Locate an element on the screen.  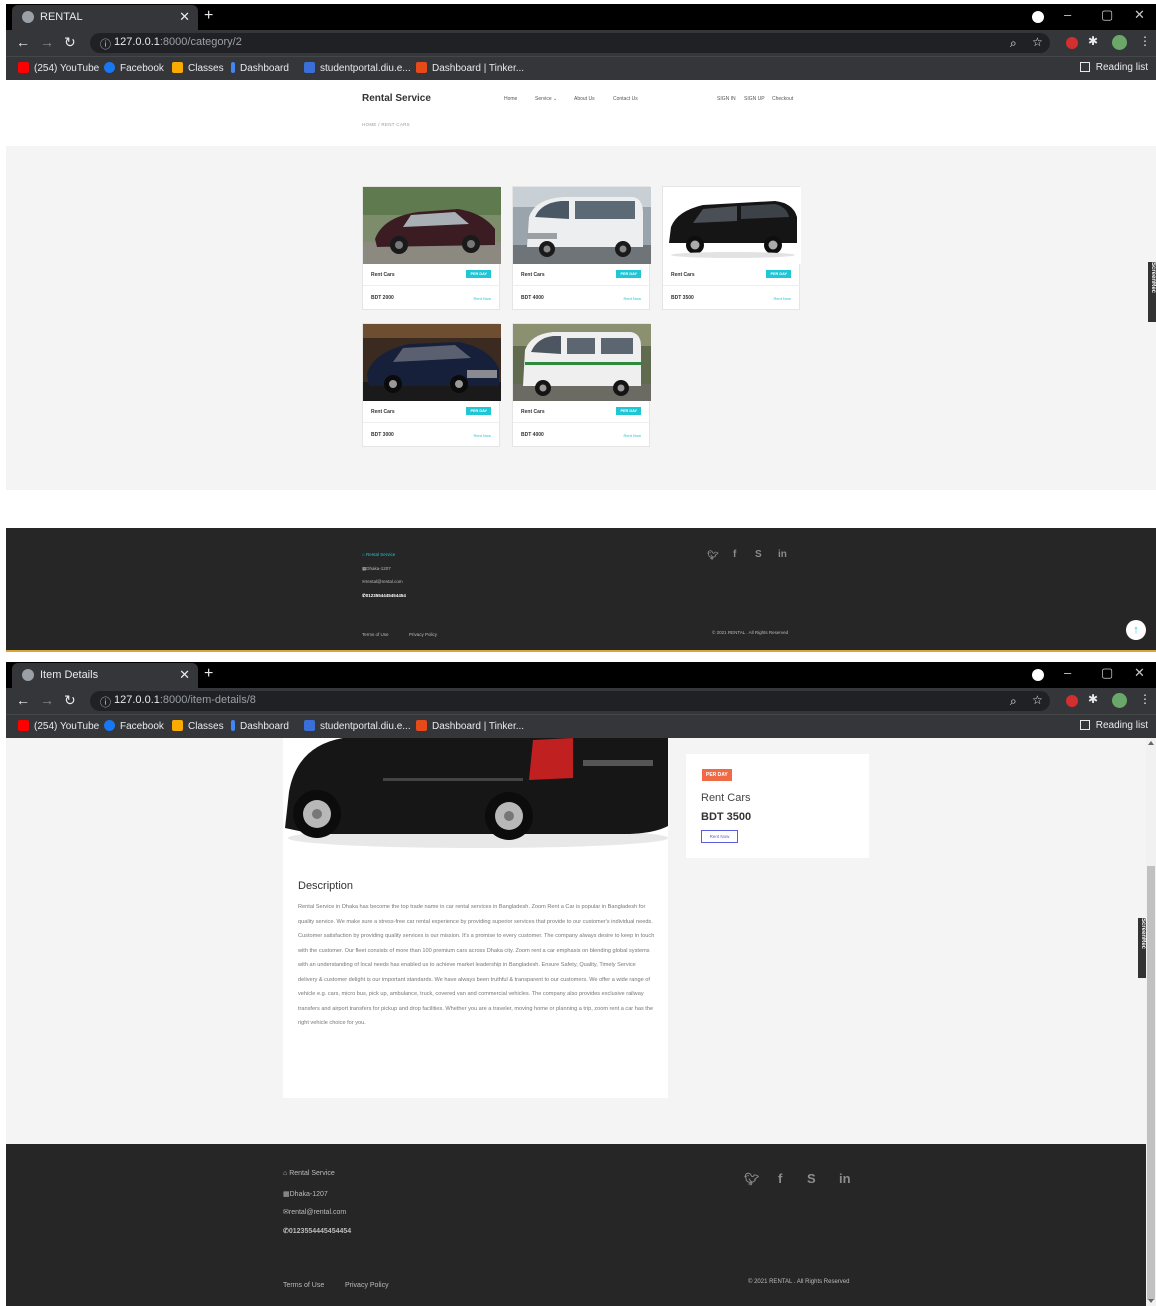
scrollbar-thumb is located at coordinates (1151, 1083).